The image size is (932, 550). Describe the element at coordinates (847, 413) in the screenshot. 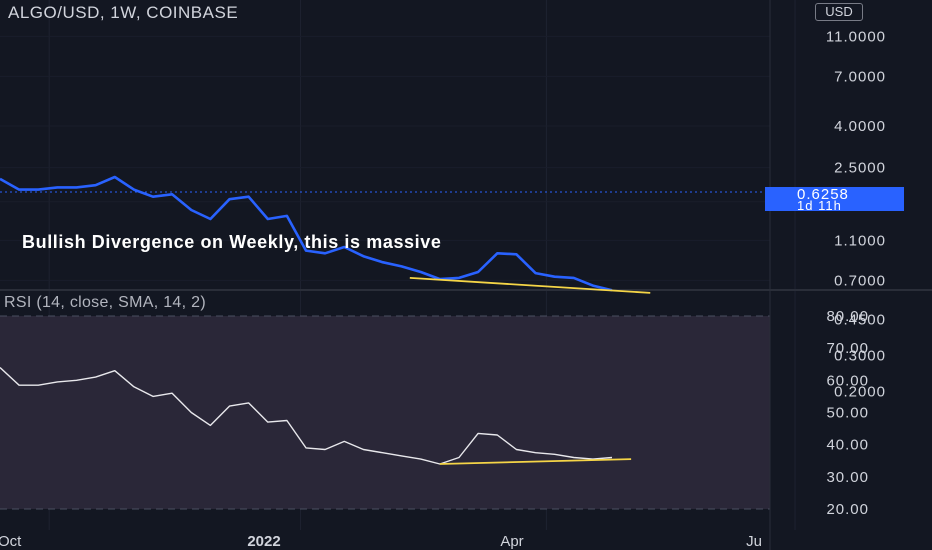

I see `rsi-axis-tick-label: 50.00` at that location.